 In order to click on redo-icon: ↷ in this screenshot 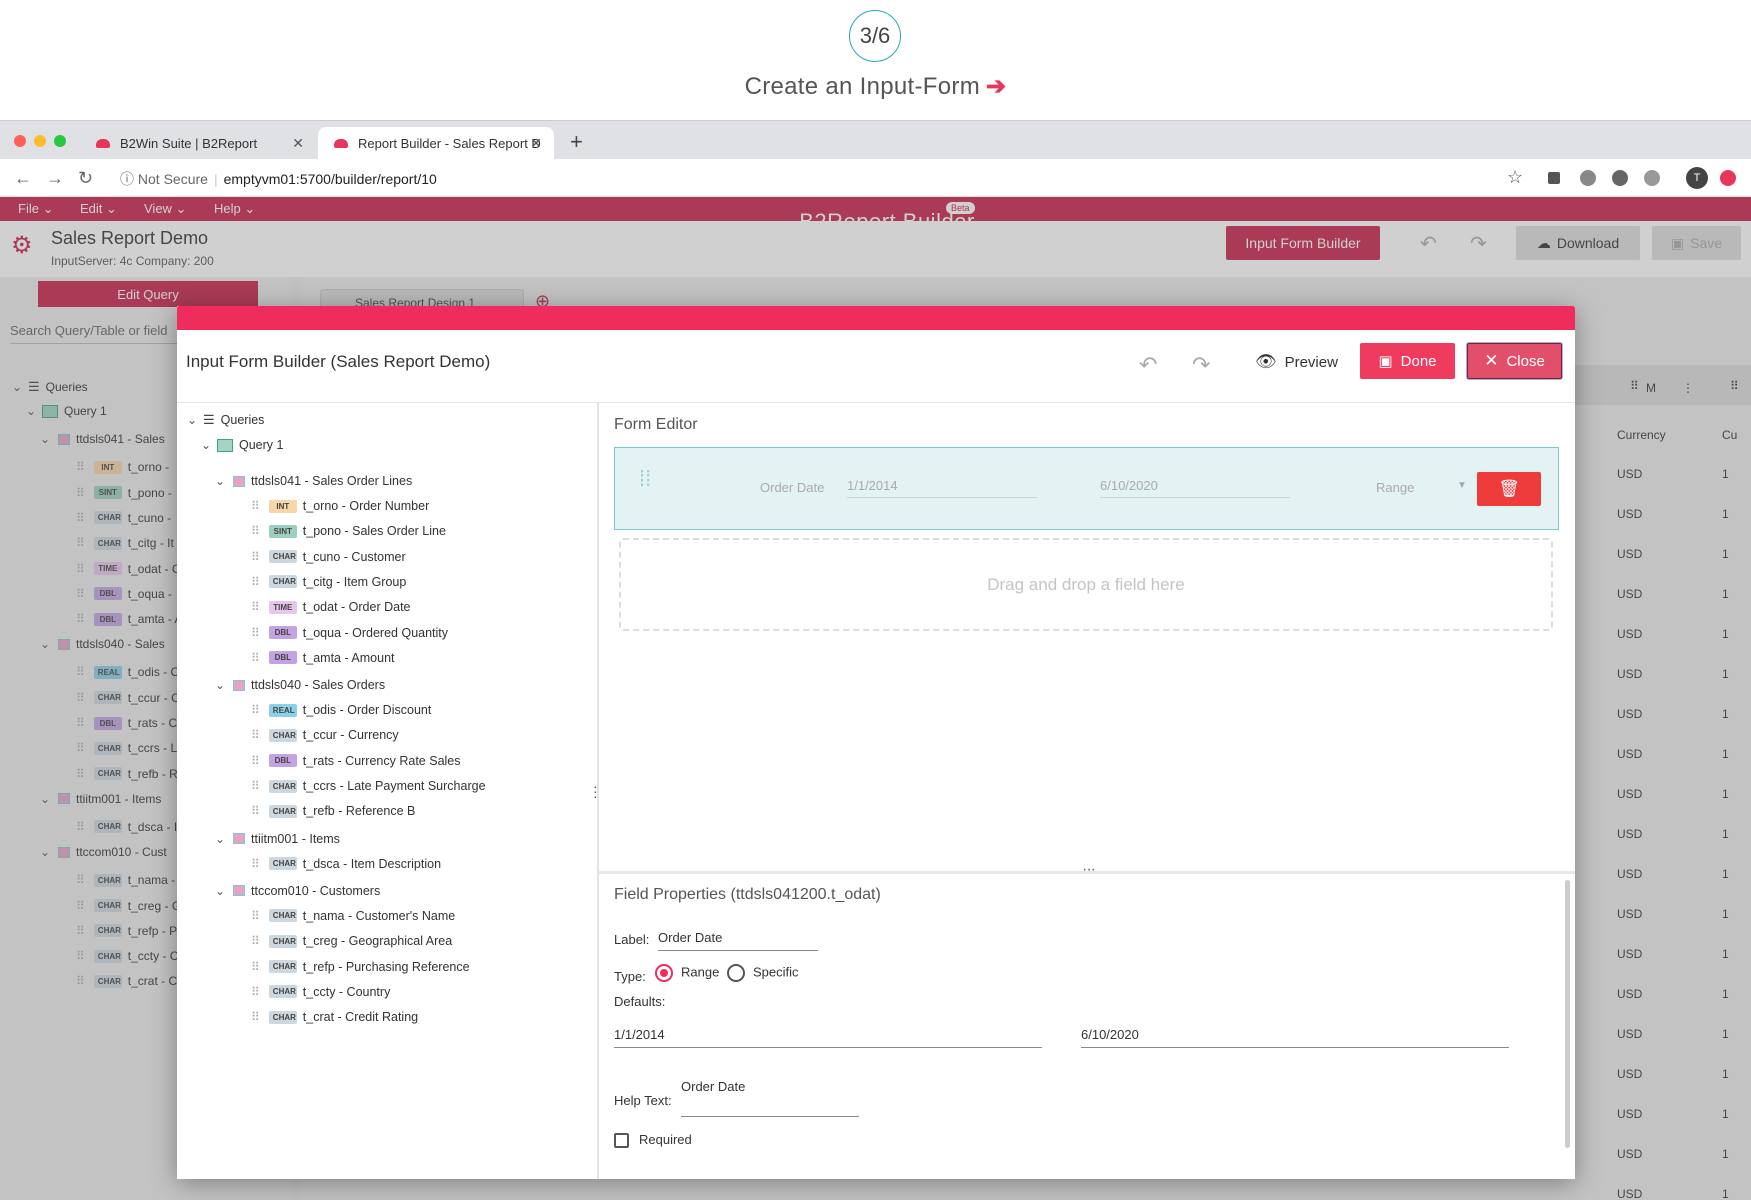, I will do `click(1201, 365)`.